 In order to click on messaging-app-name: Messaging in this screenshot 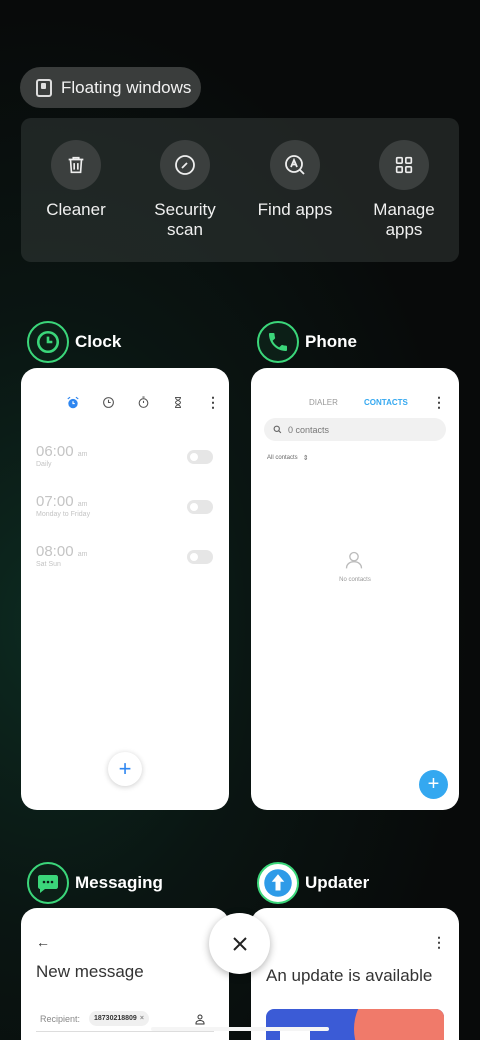, I will do `click(119, 882)`.